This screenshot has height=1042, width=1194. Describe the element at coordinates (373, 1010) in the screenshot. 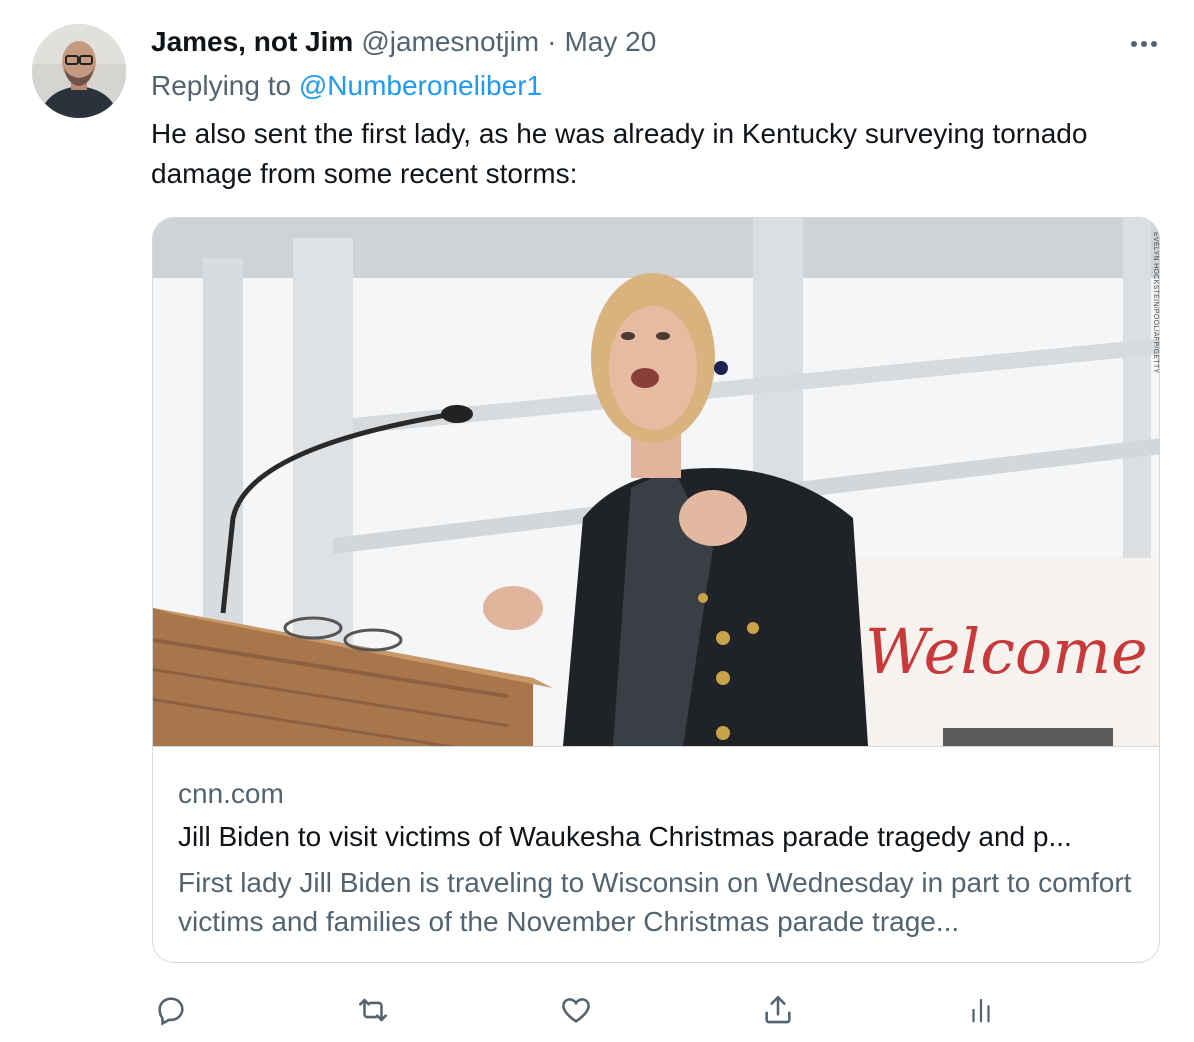

I see `retweet-icon` at that location.